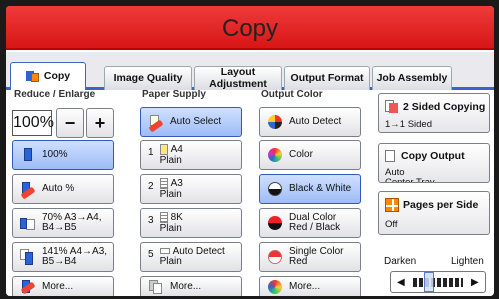  Describe the element at coordinates (191, 155) in the screenshot. I see `paper-tray-1: 1 A4 Plain` at that location.